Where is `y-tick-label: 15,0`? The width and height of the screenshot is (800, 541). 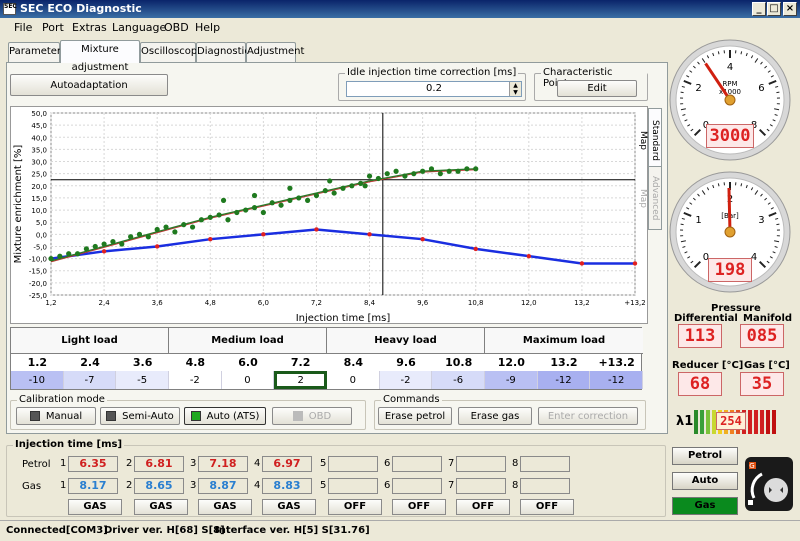 y-tick-label: 15,0 is located at coordinates (39, 199).